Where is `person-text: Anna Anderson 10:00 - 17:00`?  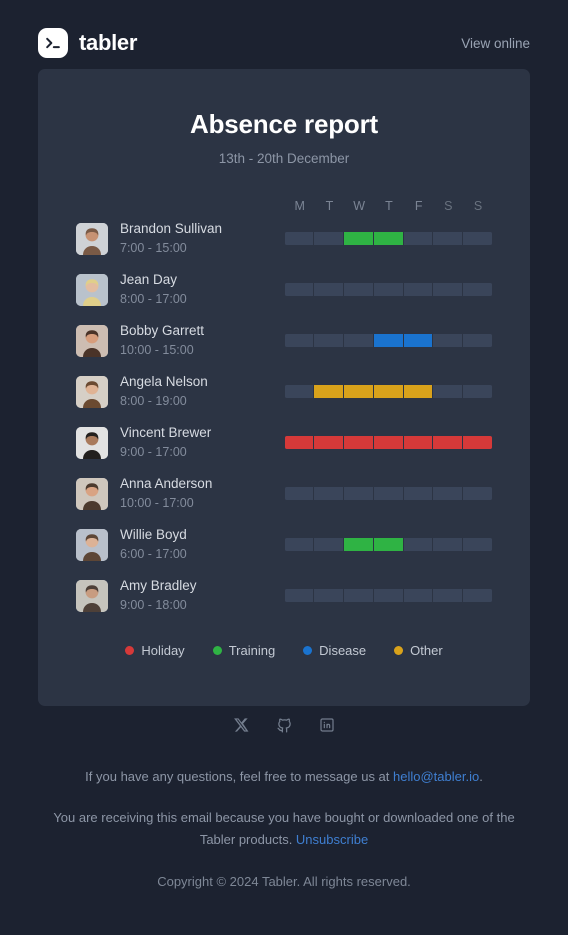 person-text: Anna Anderson 10:00 - 17:00 is located at coordinates (166, 494).